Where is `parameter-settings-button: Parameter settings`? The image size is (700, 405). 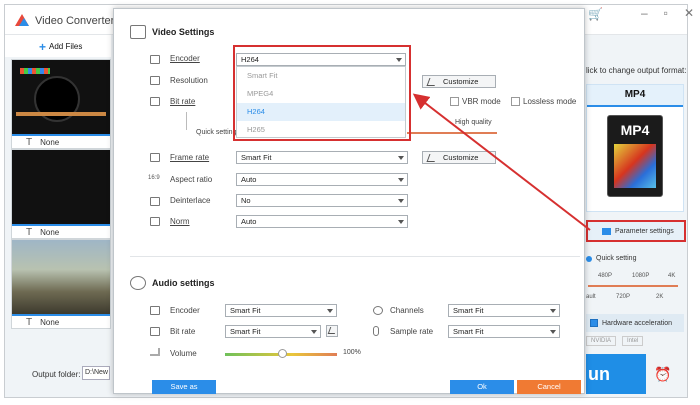 parameter-settings-button: Parameter settings is located at coordinates (636, 231).